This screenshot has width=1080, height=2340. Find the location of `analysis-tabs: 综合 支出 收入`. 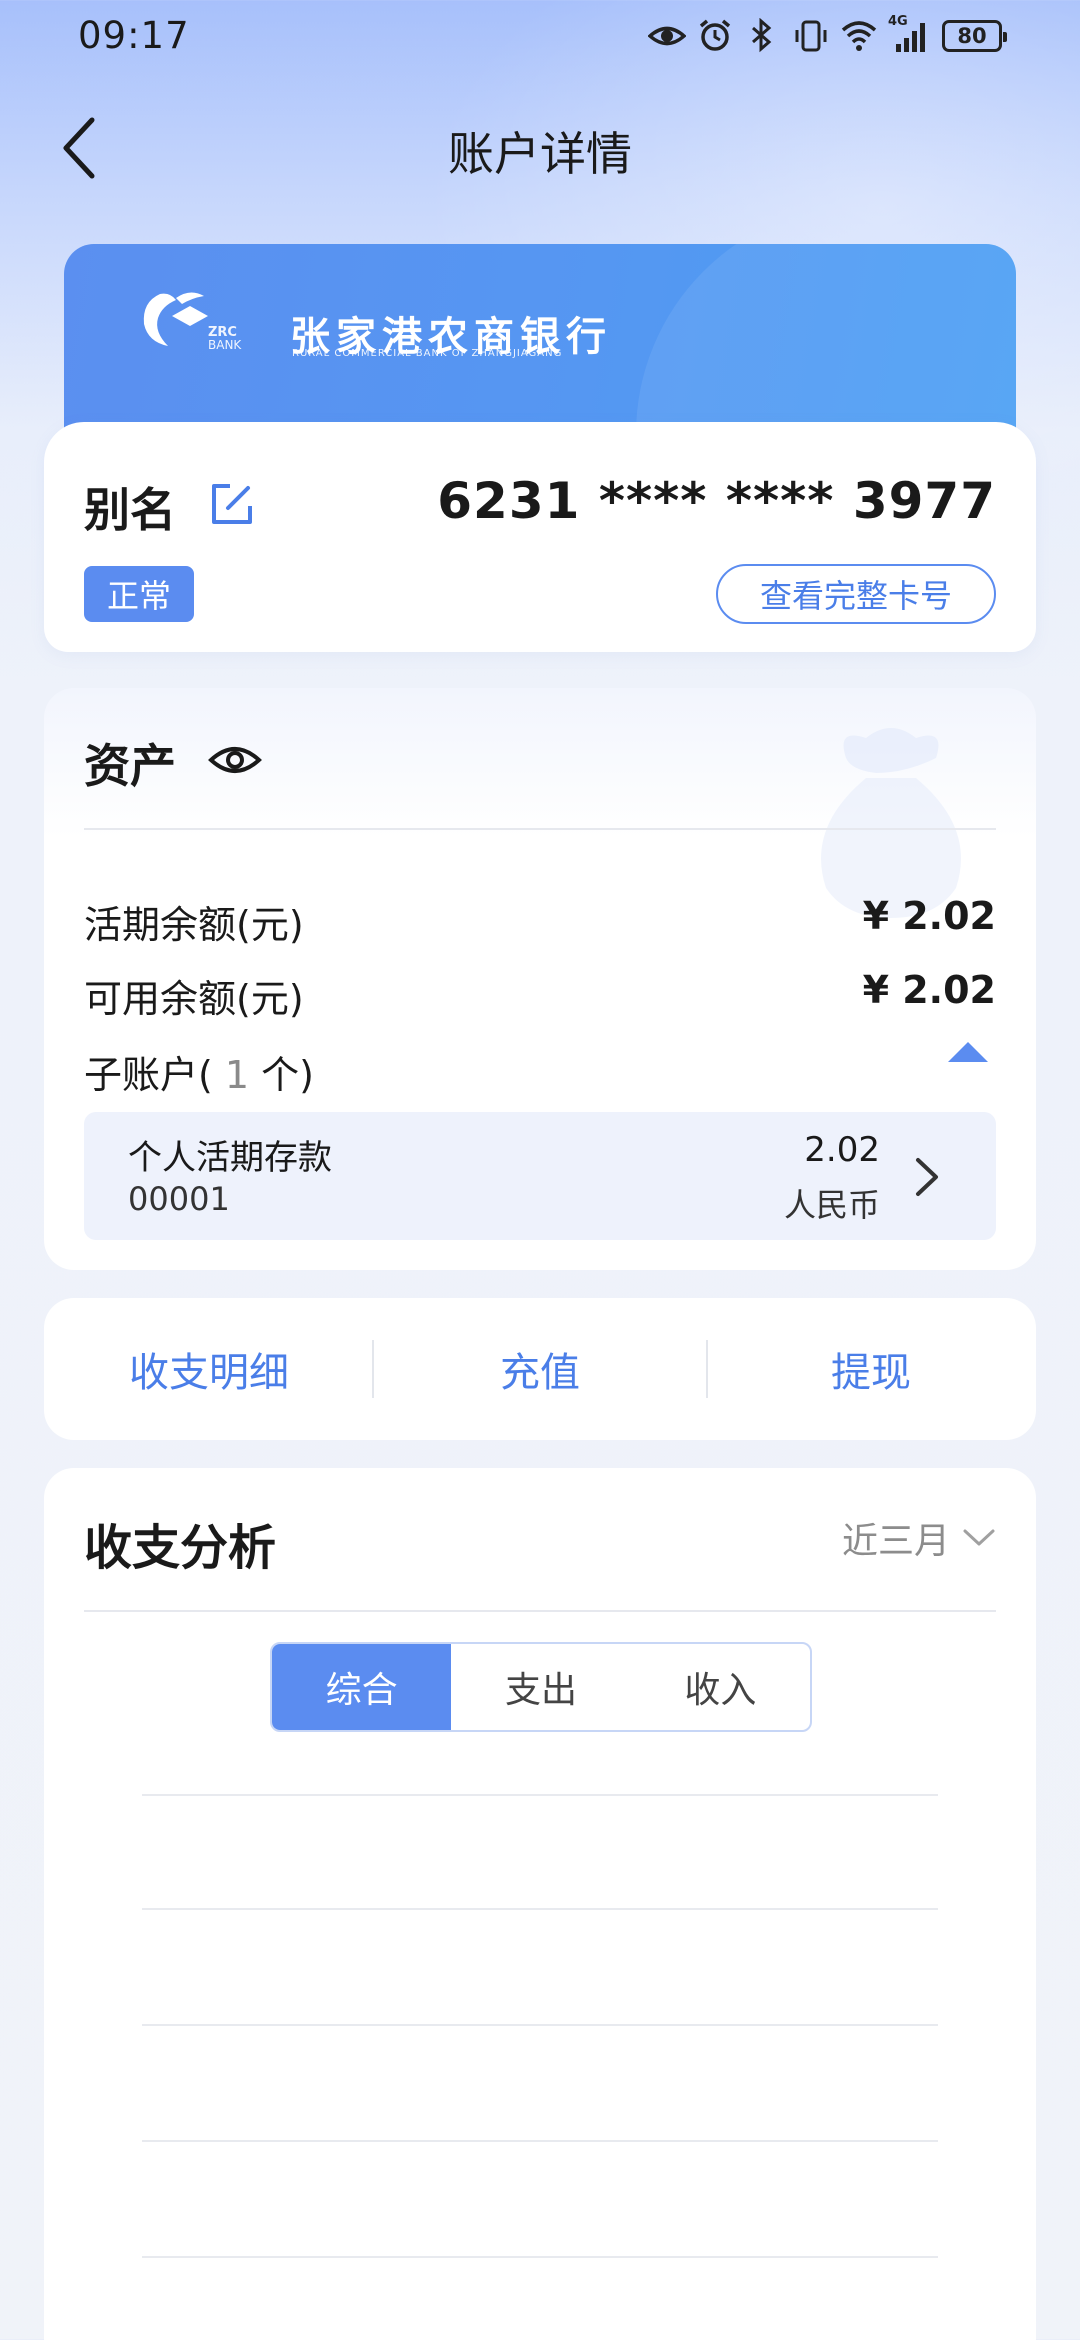

analysis-tabs: 综合 支出 收入 is located at coordinates (541, 1687).